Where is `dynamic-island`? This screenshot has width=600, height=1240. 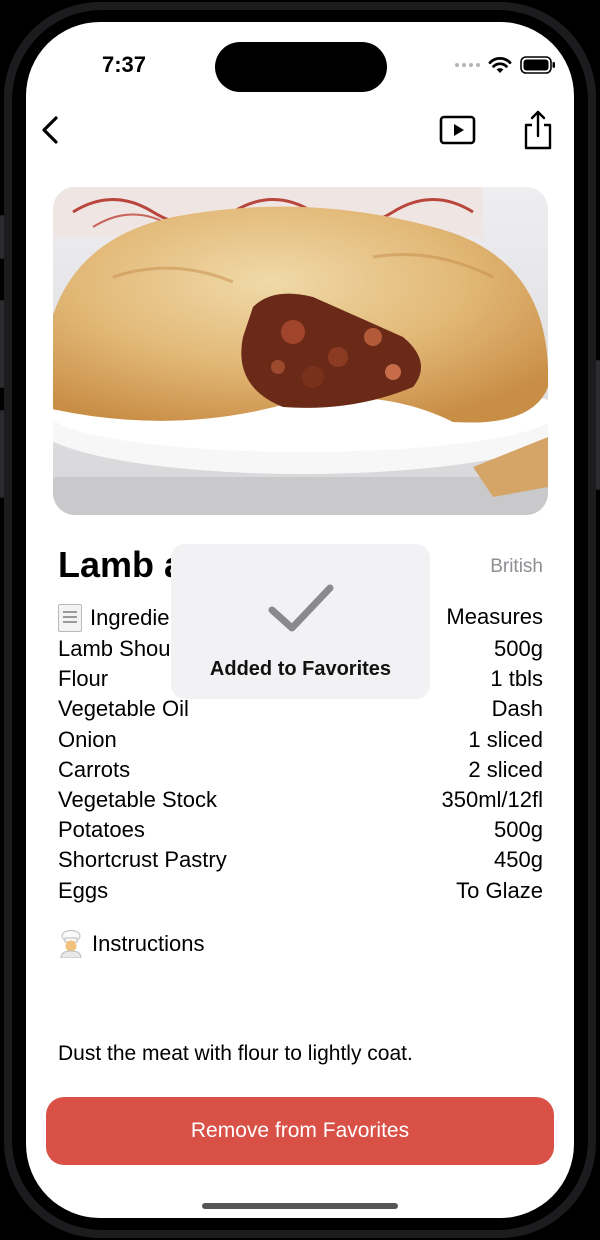 dynamic-island is located at coordinates (301, 67).